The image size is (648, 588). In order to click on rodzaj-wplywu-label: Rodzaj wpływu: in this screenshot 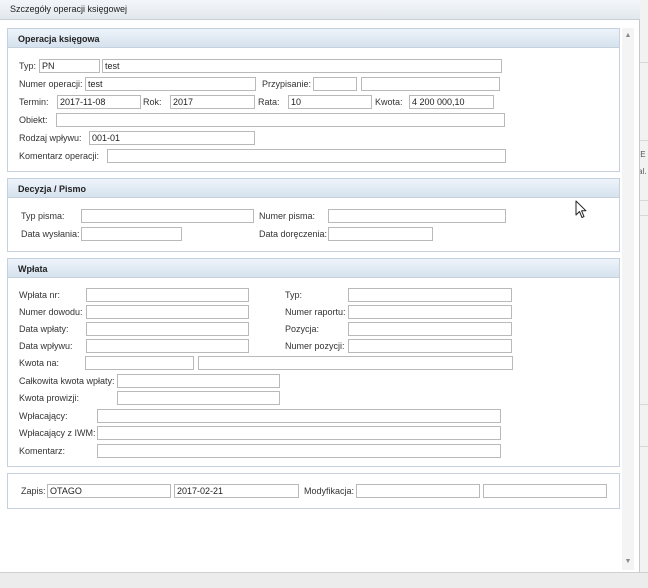, I will do `click(50, 138)`.